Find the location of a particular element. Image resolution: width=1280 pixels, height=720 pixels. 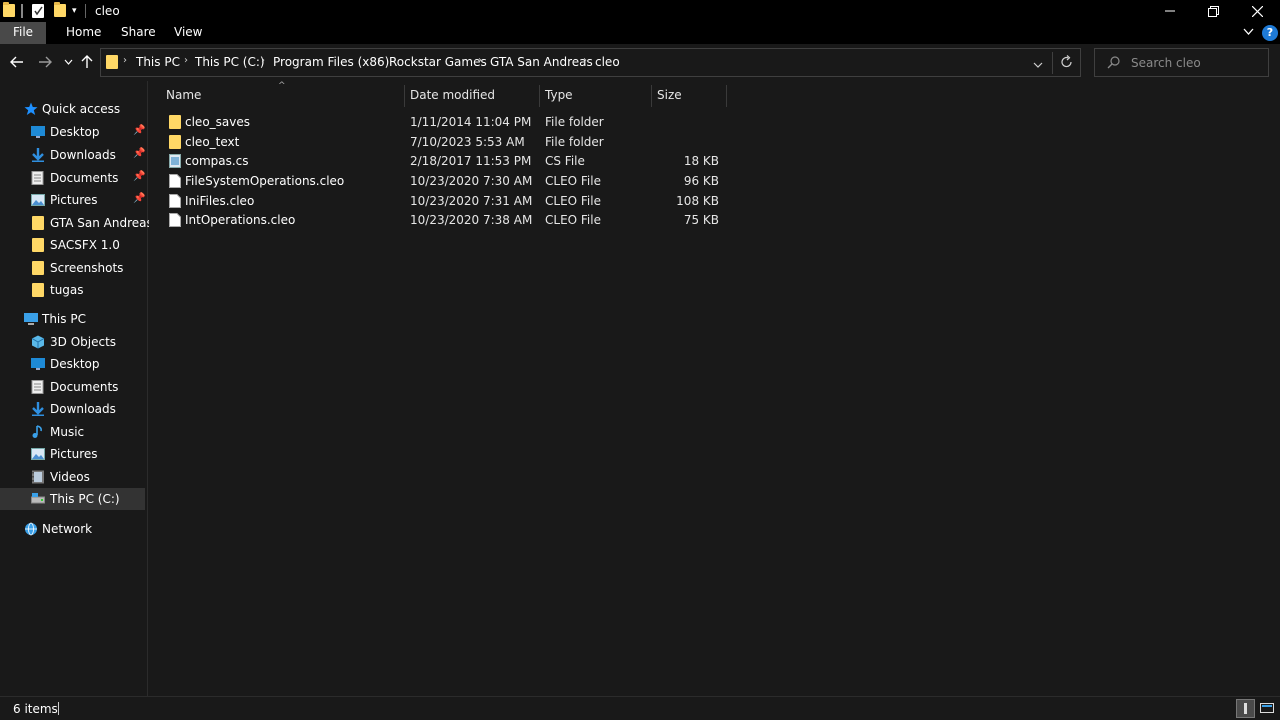

arrow-left-icon is located at coordinates (16, 62).